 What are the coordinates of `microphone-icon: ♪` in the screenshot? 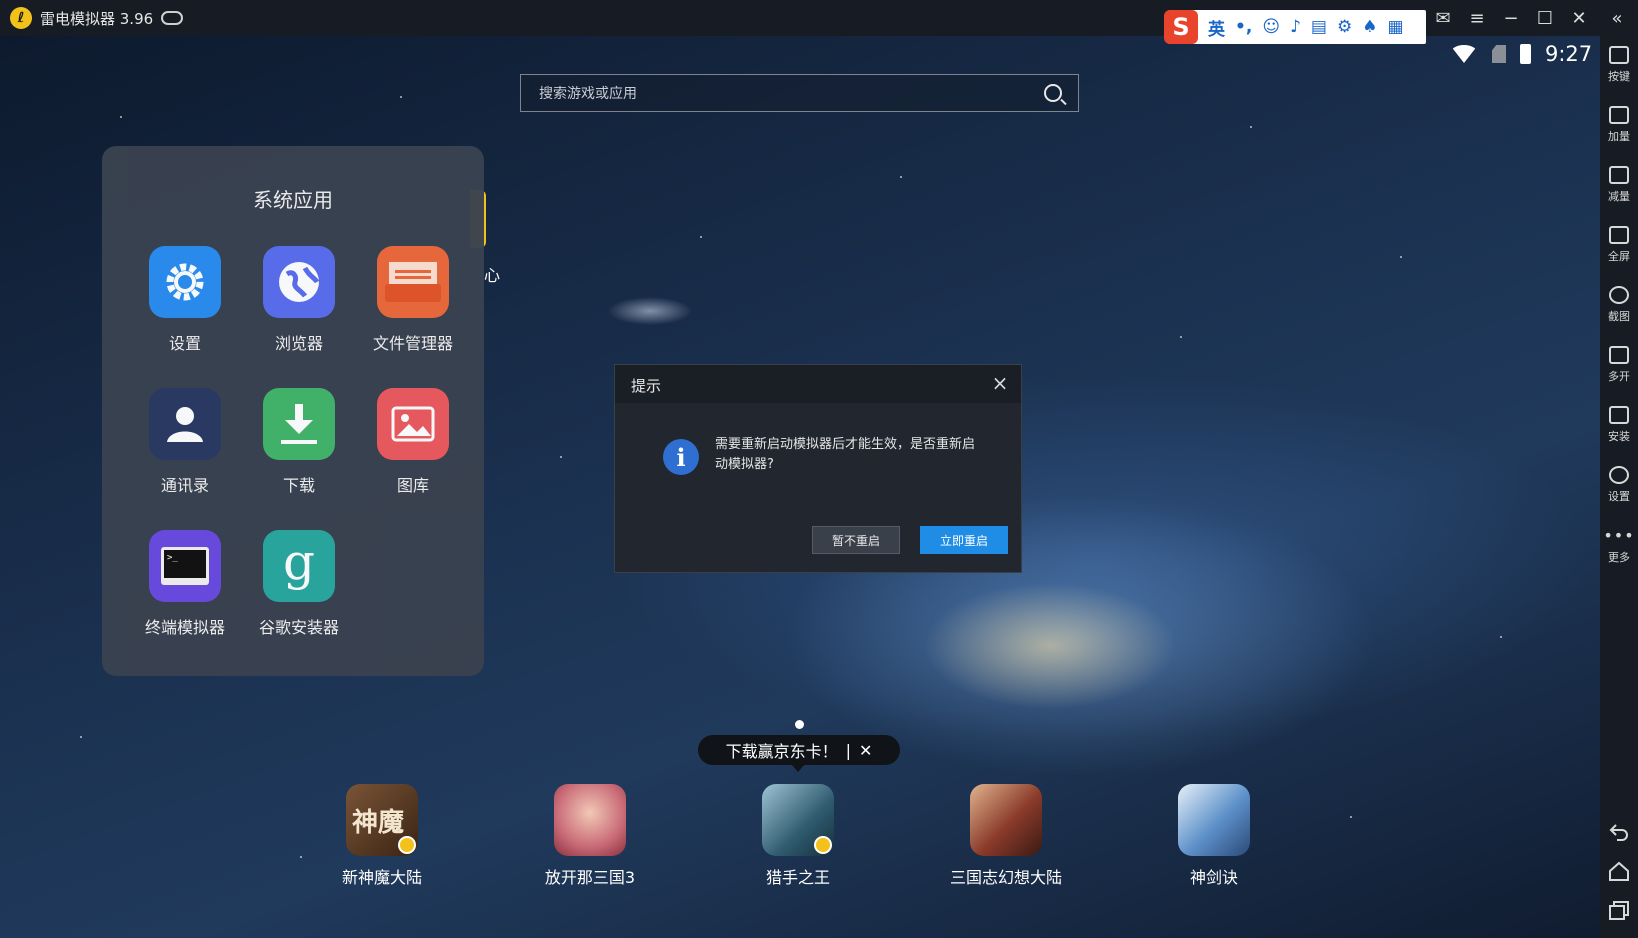 It's located at (1295, 27).